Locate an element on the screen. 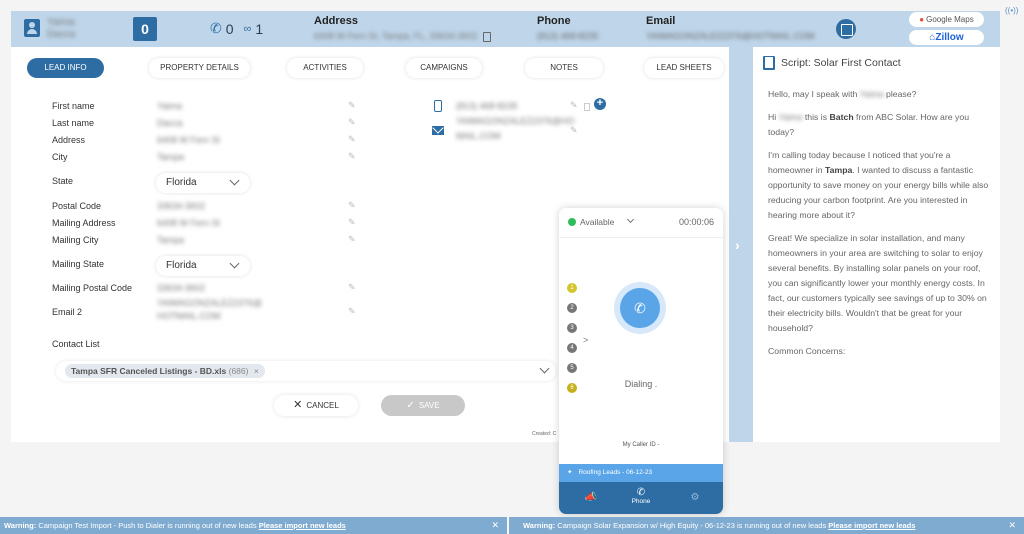 The image size is (1024, 534). queue-item: 3 is located at coordinates (572, 328).